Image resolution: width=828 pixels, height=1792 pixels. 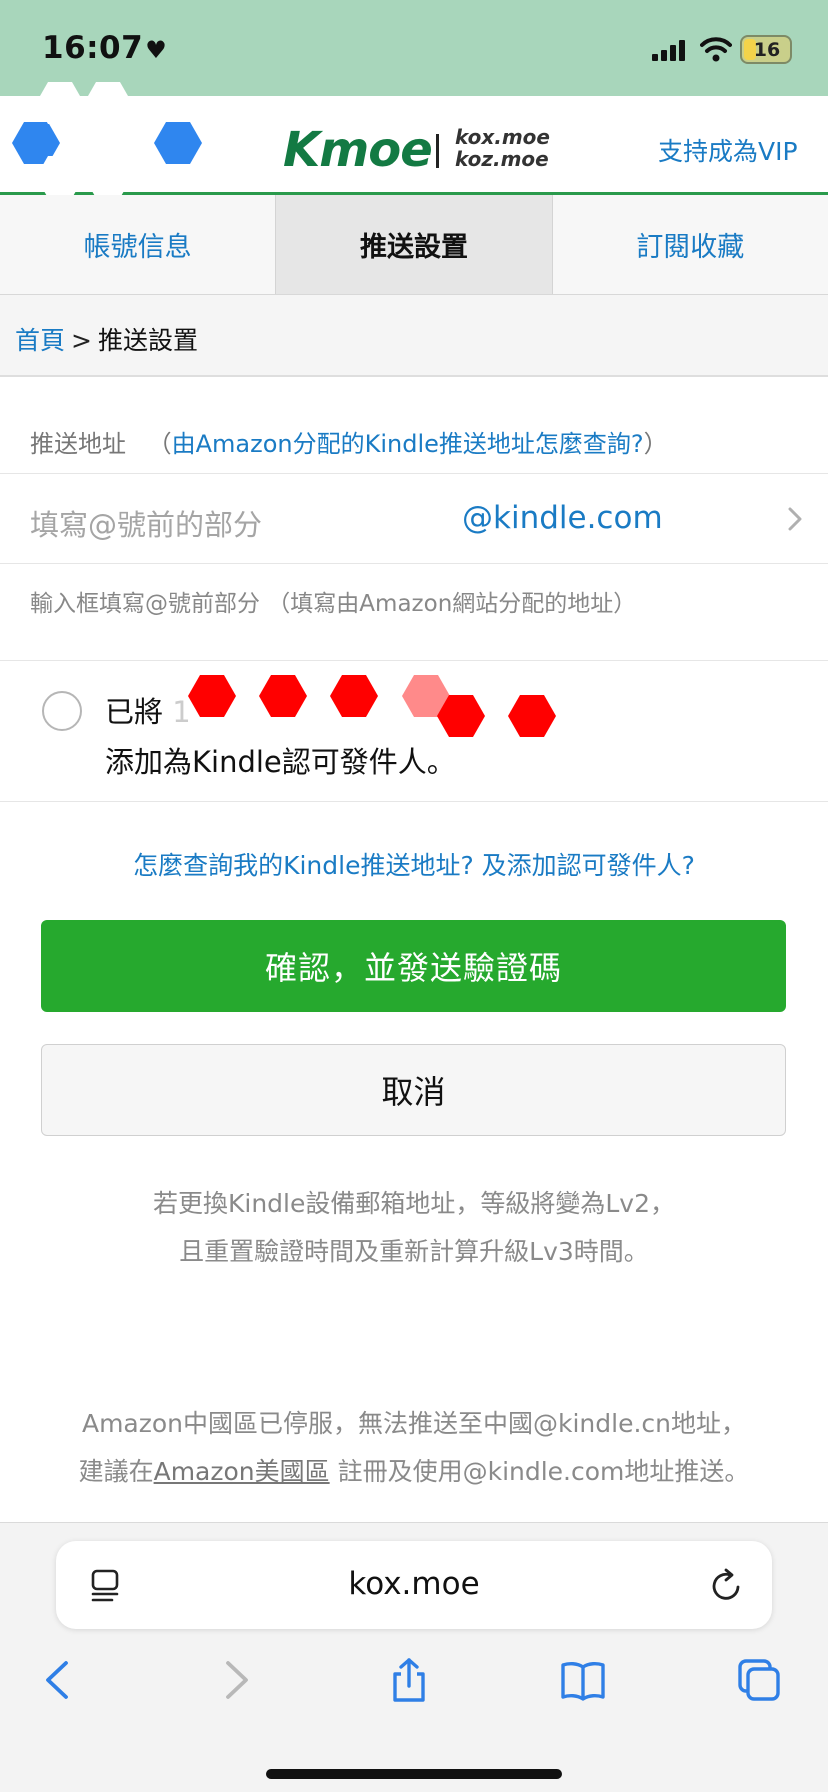 What do you see at coordinates (105, 48) in the screenshot?
I see `clock: 16:07♥` at bounding box center [105, 48].